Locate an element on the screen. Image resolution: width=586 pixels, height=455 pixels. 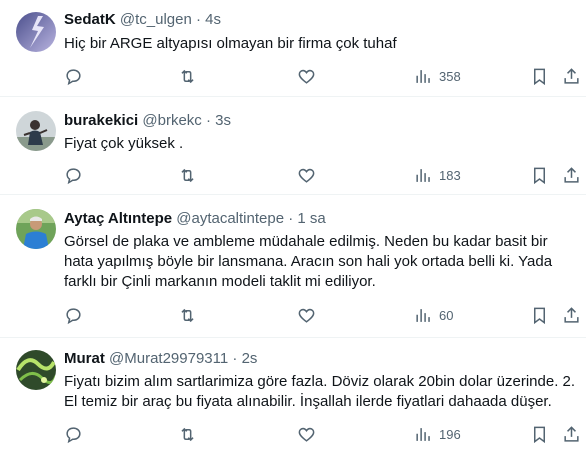
tweet-header: SedatK @tc_ulgen · 4s is located at coordinates (142, 20).